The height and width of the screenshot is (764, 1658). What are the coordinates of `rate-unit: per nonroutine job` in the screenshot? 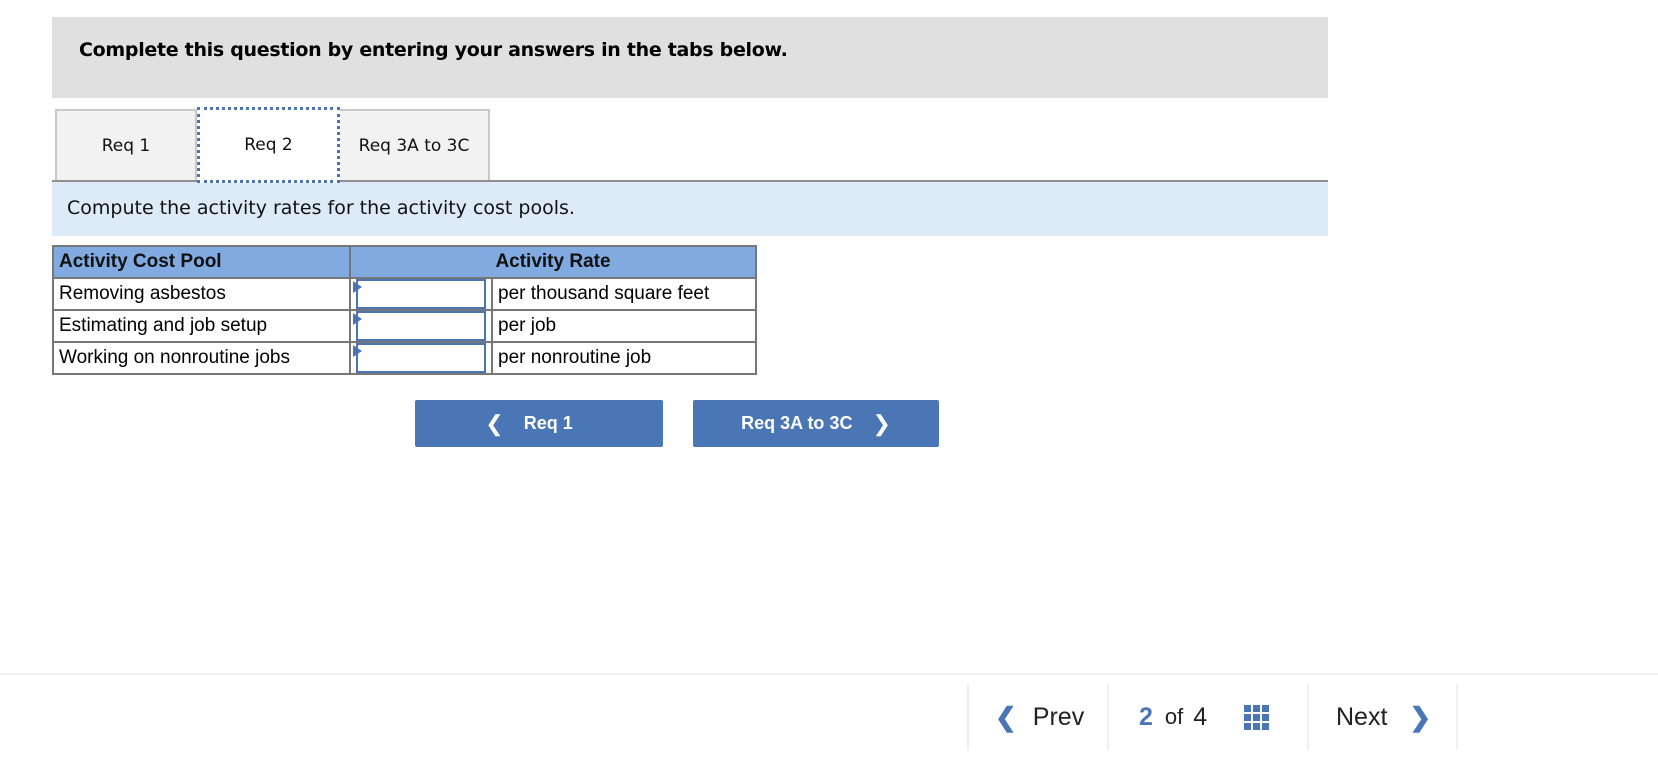 It's located at (624, 358).